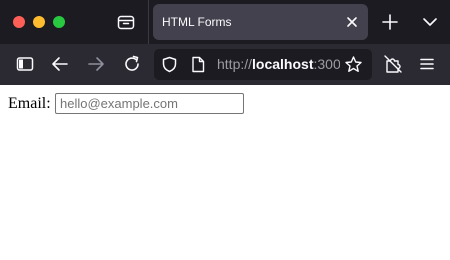 The image size is (450, 260). What do you see at coordinates (169, 64) in the screenshot?
I see `shield-icon` at bounding box center [169, 64].